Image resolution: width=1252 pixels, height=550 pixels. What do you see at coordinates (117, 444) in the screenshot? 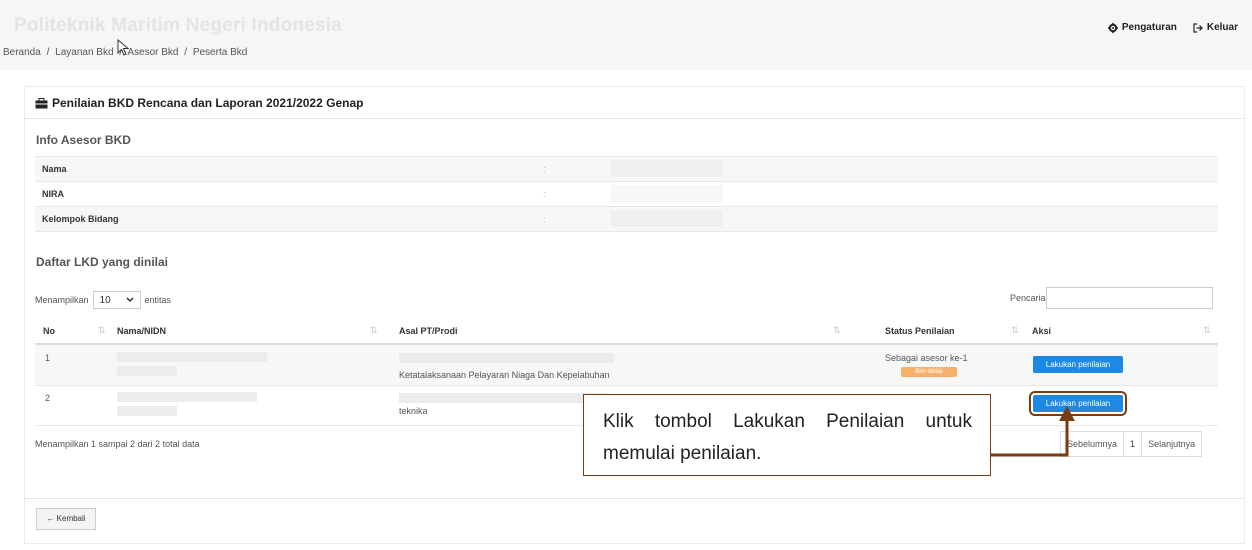
I see `table-summary: Menampilkan 1 sampai 2 dari 2 total data` at bounding box center [117, 444].